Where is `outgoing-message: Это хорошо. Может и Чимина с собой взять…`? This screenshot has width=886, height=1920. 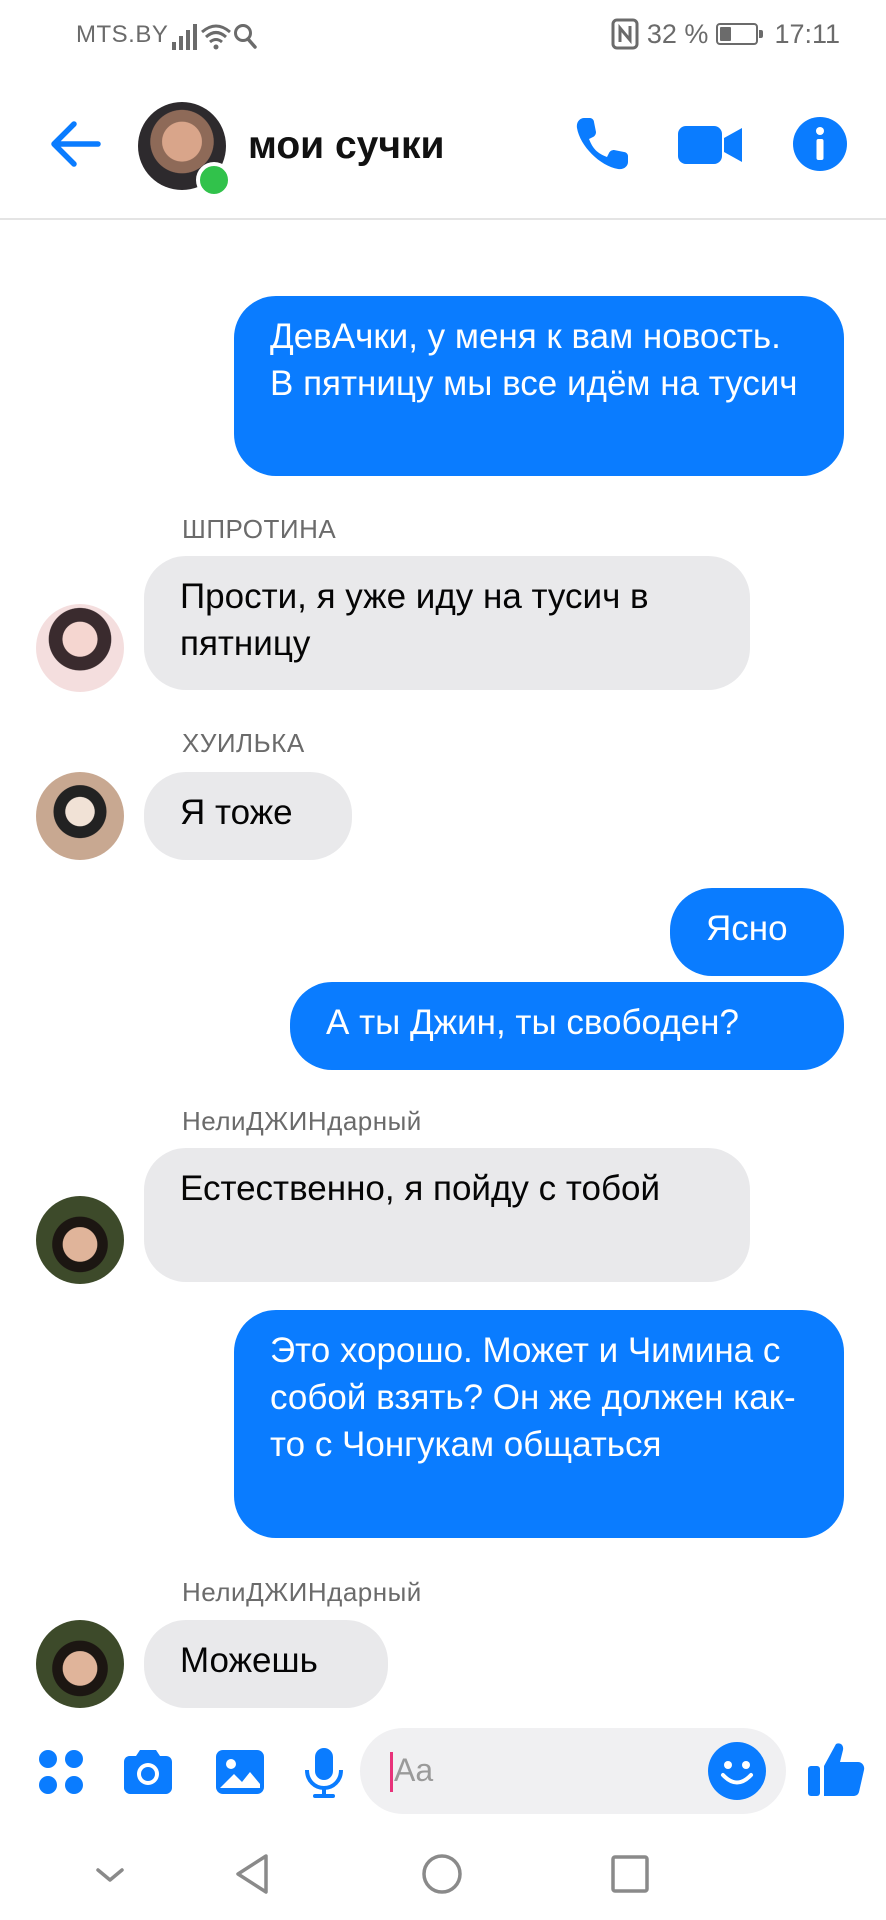
outgoing-message: Это хорошо. Может и Чимина с собой взять… is located at coordinates (539, 1424).